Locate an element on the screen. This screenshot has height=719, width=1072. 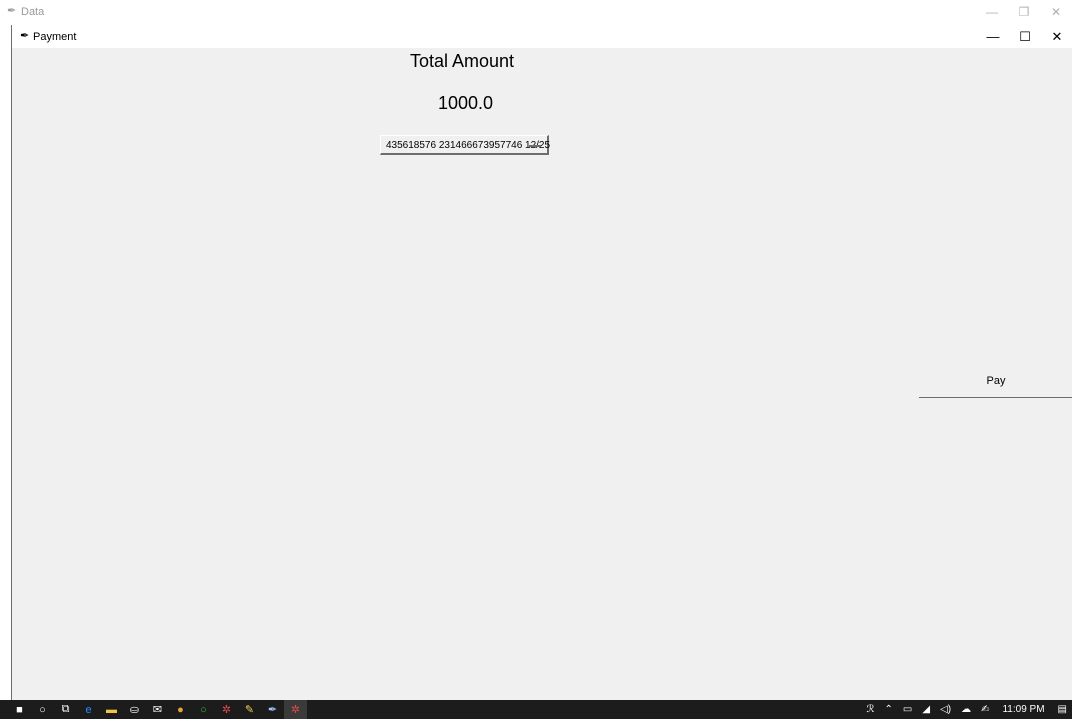
system-tray: ℛ ⌃ ▭ ◢ ◁) ☁ ✍ 11:09 PM ▤ is located at coordinates (967, 709).